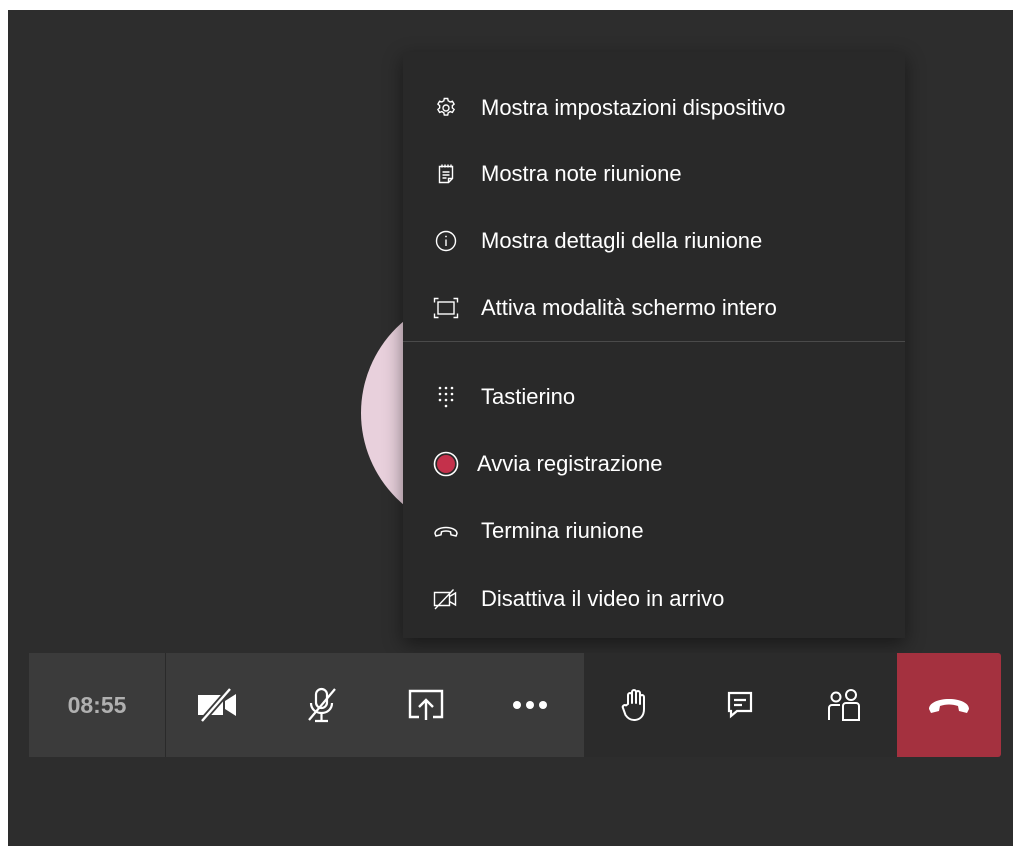 The width and height of the screenshot is (1013, 846). Describe the element at coordinates (528, 396) in the screenshot. I see `menu-item-label: Tastierino` at that location.